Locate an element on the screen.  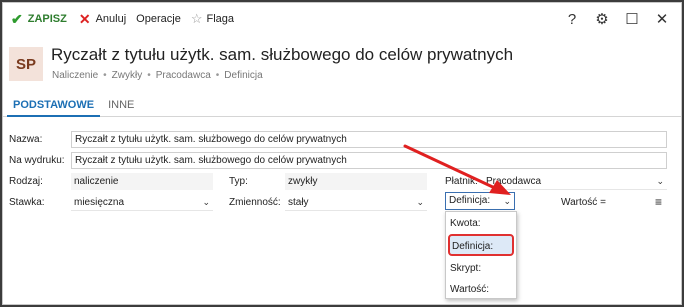
flag-label: Flaga is located at coordinates (220, 19).